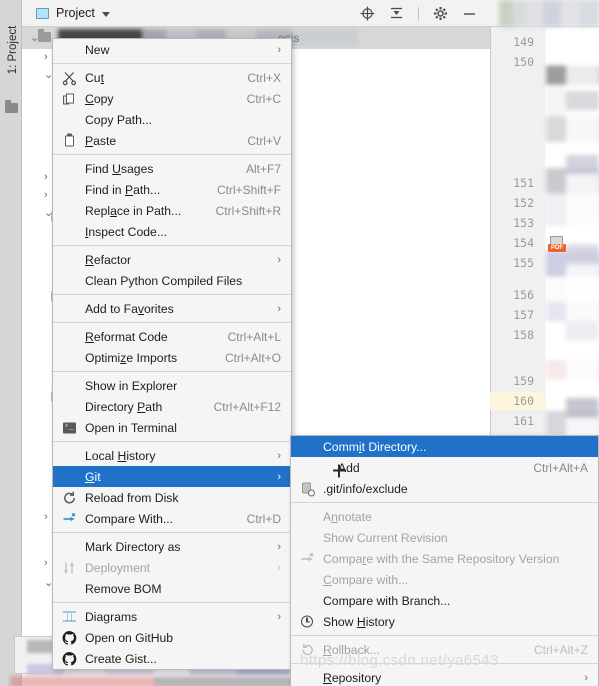  I want to click on terminal-icon, so click(69, 427).